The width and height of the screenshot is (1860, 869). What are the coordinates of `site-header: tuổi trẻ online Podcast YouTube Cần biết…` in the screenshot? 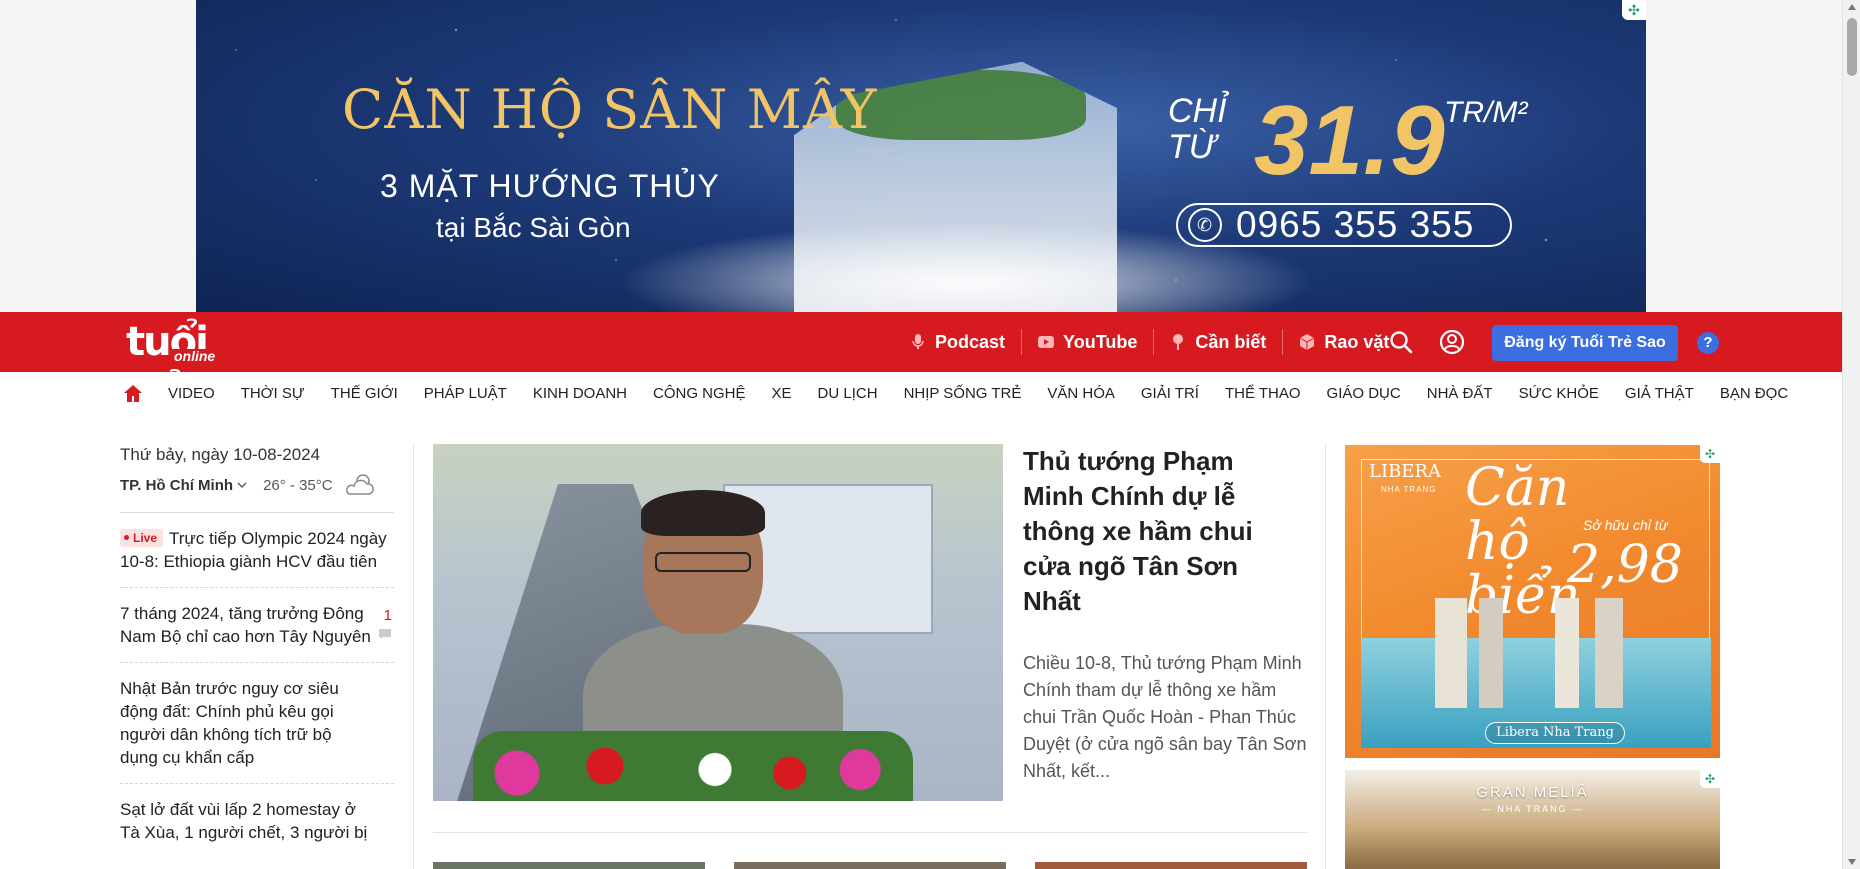 It's located at (921, 362).